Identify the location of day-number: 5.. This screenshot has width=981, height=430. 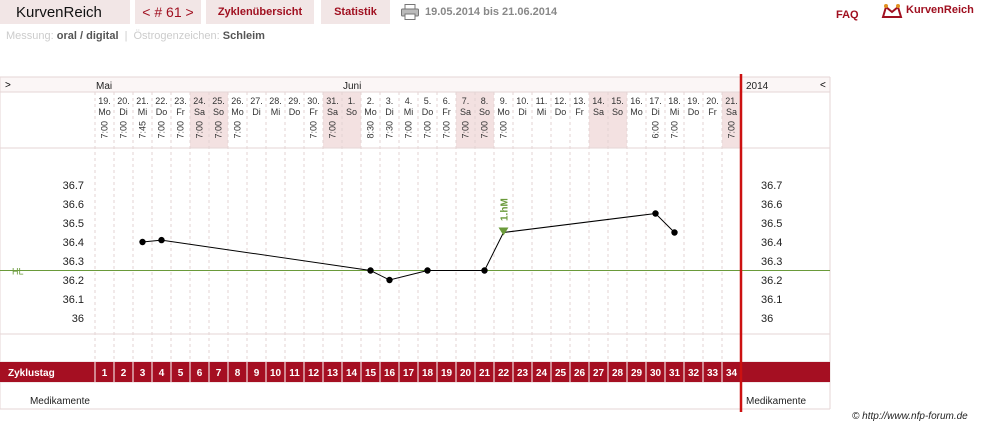
(428, 101).